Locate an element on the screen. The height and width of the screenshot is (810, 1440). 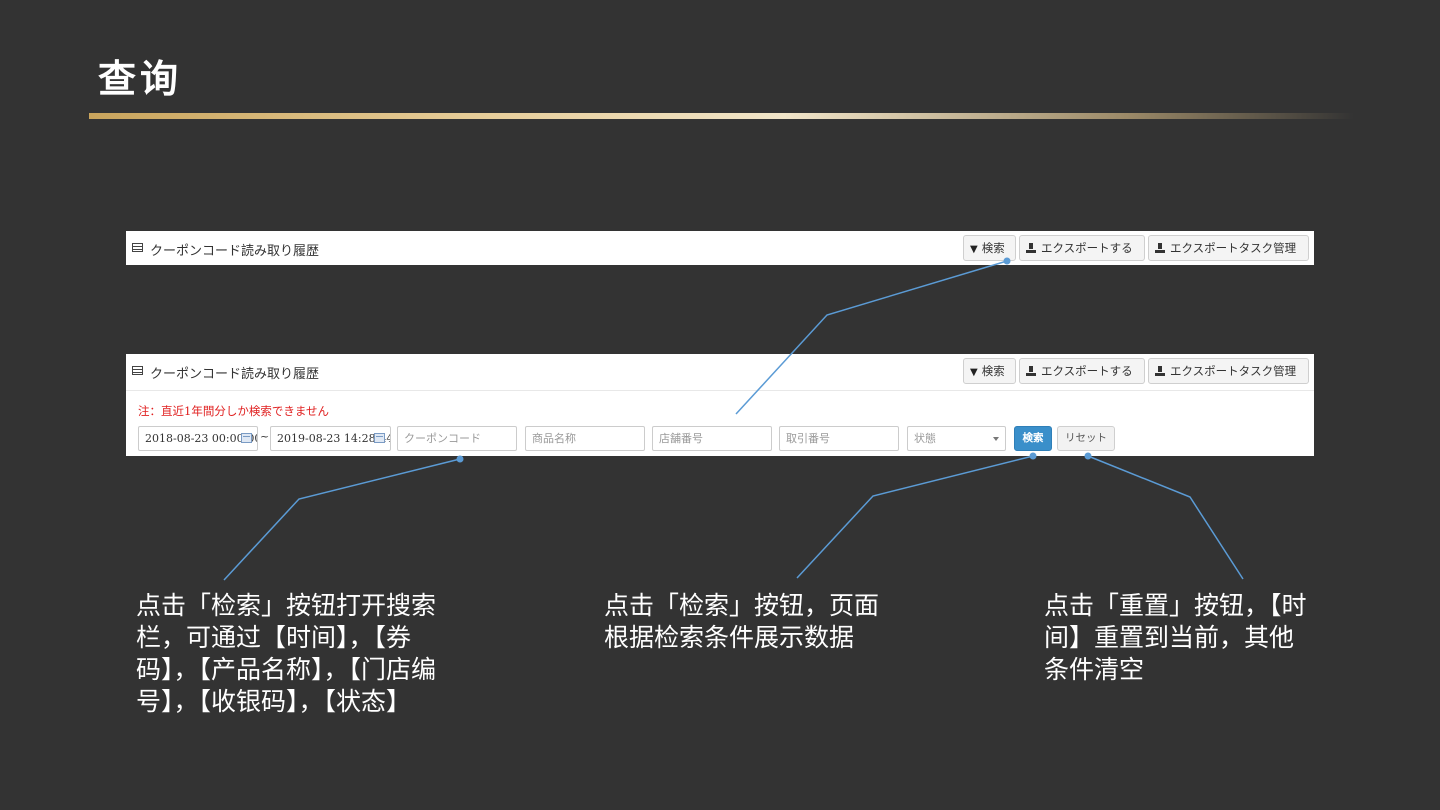
store-number-input: 店舗番号 is located at coordinates (712, 438).